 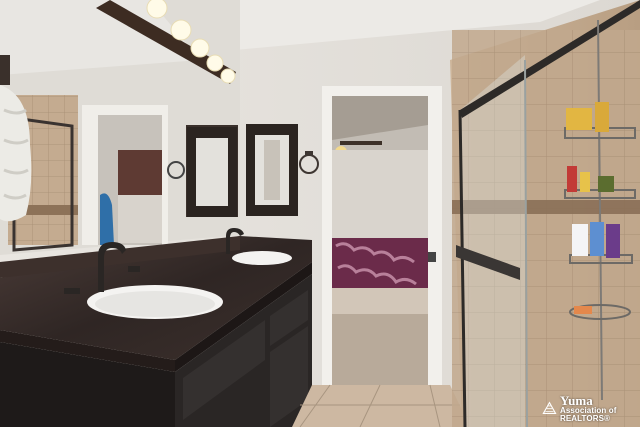 I want to click on small-mirror-left, so click(x=212, y=172).